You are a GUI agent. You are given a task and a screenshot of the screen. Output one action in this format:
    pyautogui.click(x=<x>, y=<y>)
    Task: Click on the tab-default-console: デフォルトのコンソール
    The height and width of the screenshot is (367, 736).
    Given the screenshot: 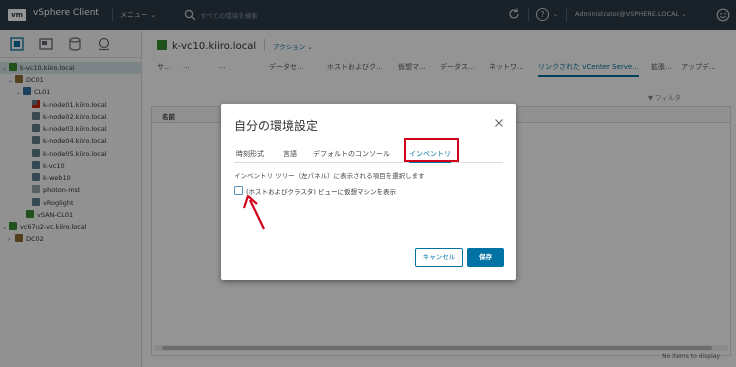 What is the action you would take?
    pyautogui.click(x=351, y=154)
    